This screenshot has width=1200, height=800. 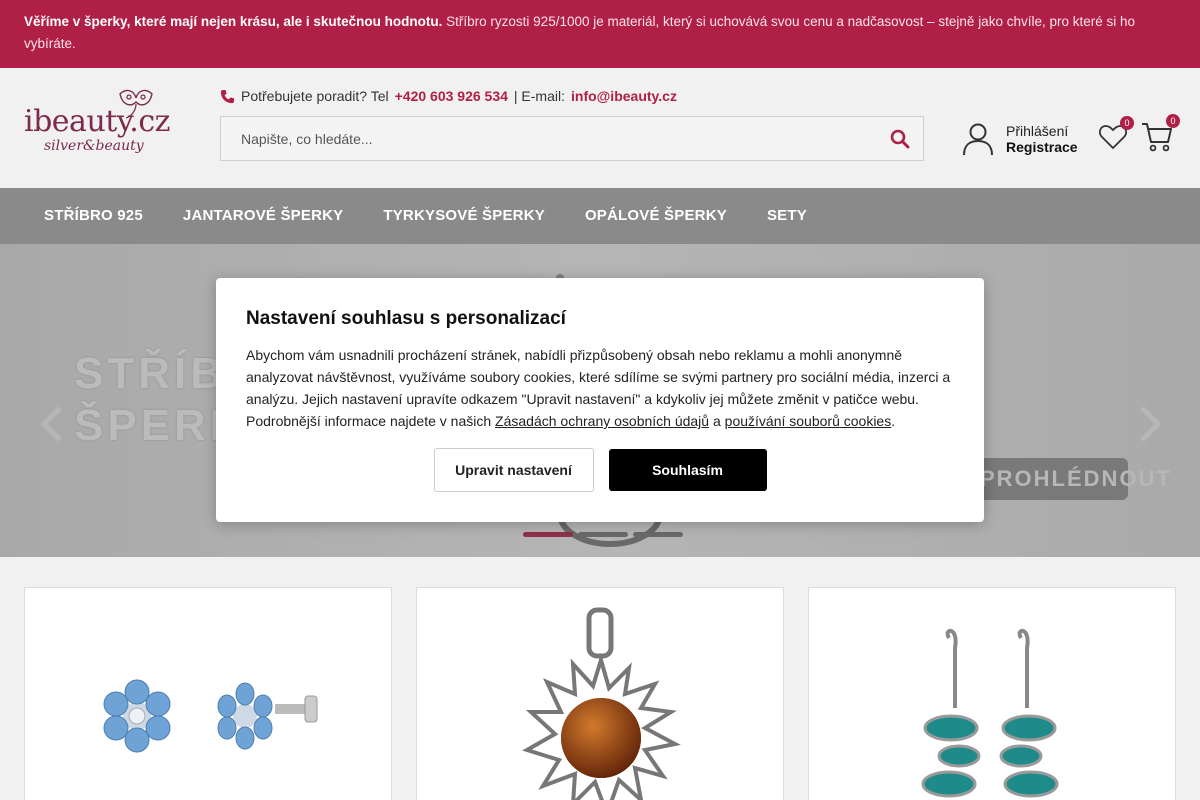 I want to click on register-link: Registrace, so click(x=1042, y=147).